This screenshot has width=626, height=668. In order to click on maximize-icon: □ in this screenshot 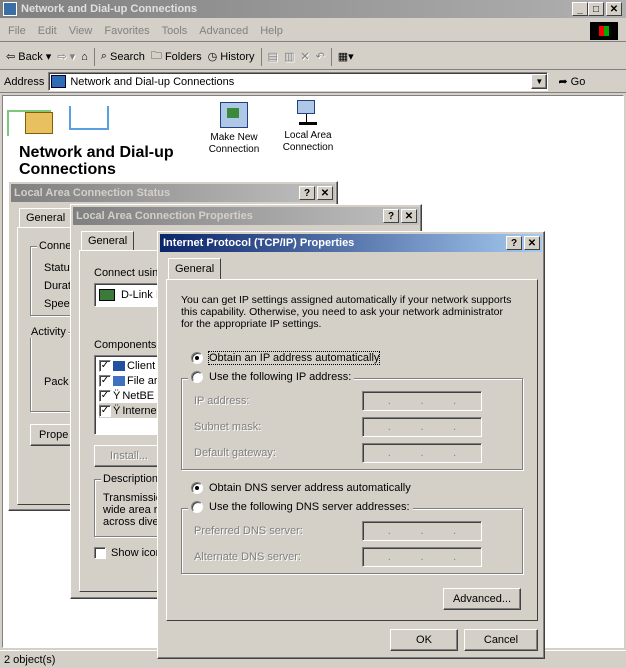, I will do `click(596, 9)`.